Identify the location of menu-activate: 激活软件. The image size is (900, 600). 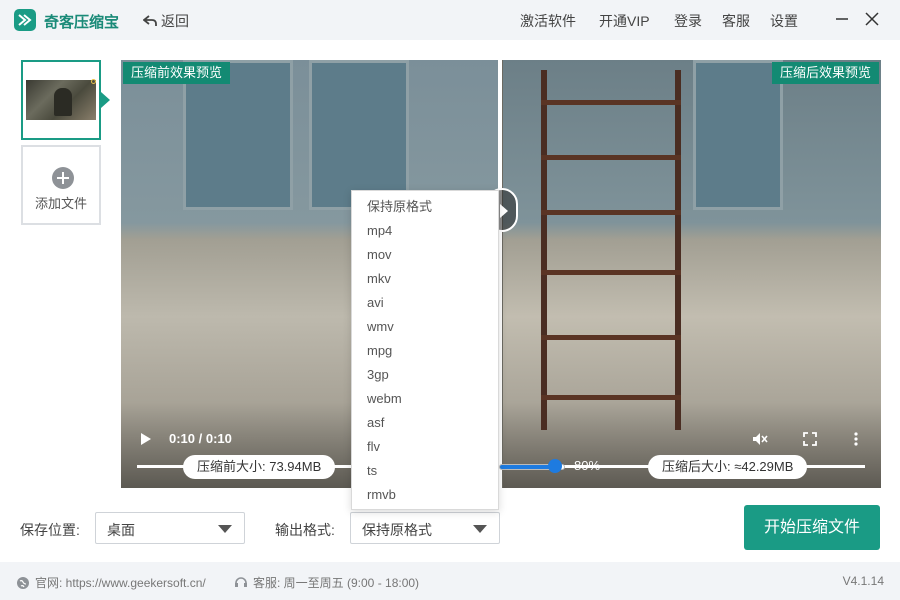
(548, 21).